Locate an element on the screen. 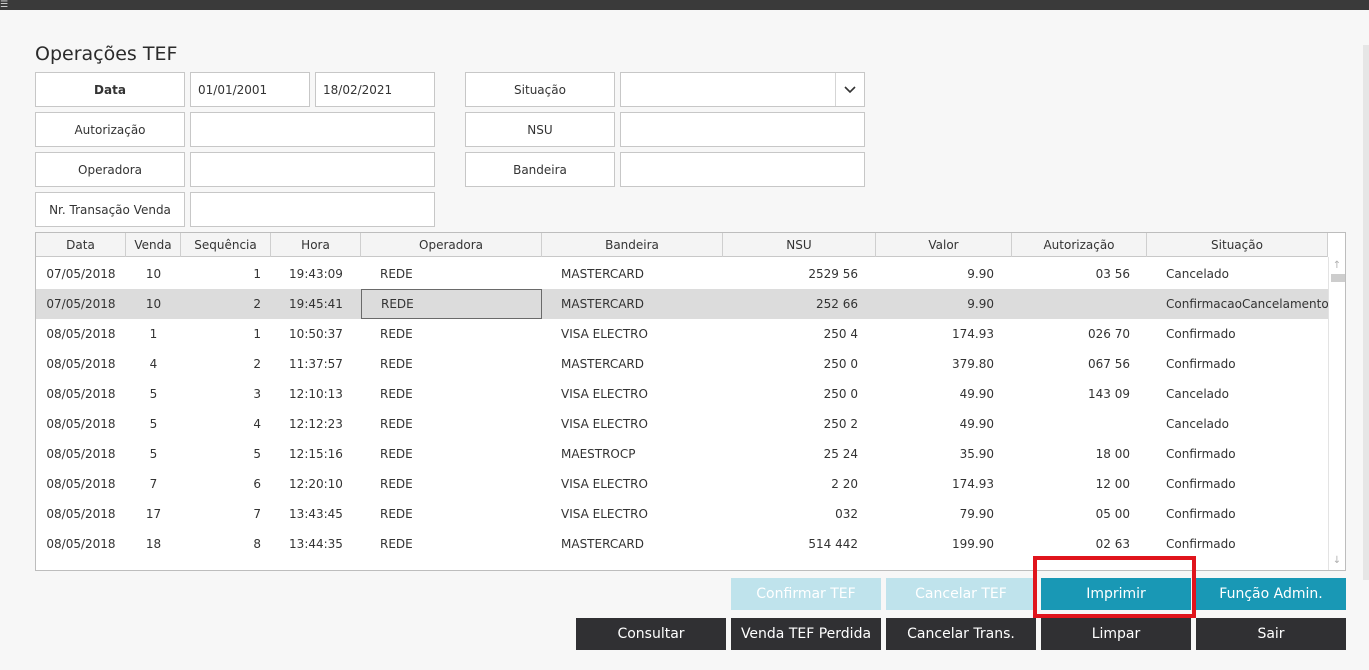 This screenshot has width=1369, height=670. column-header-data: Data is located at coordinates (81, 245).